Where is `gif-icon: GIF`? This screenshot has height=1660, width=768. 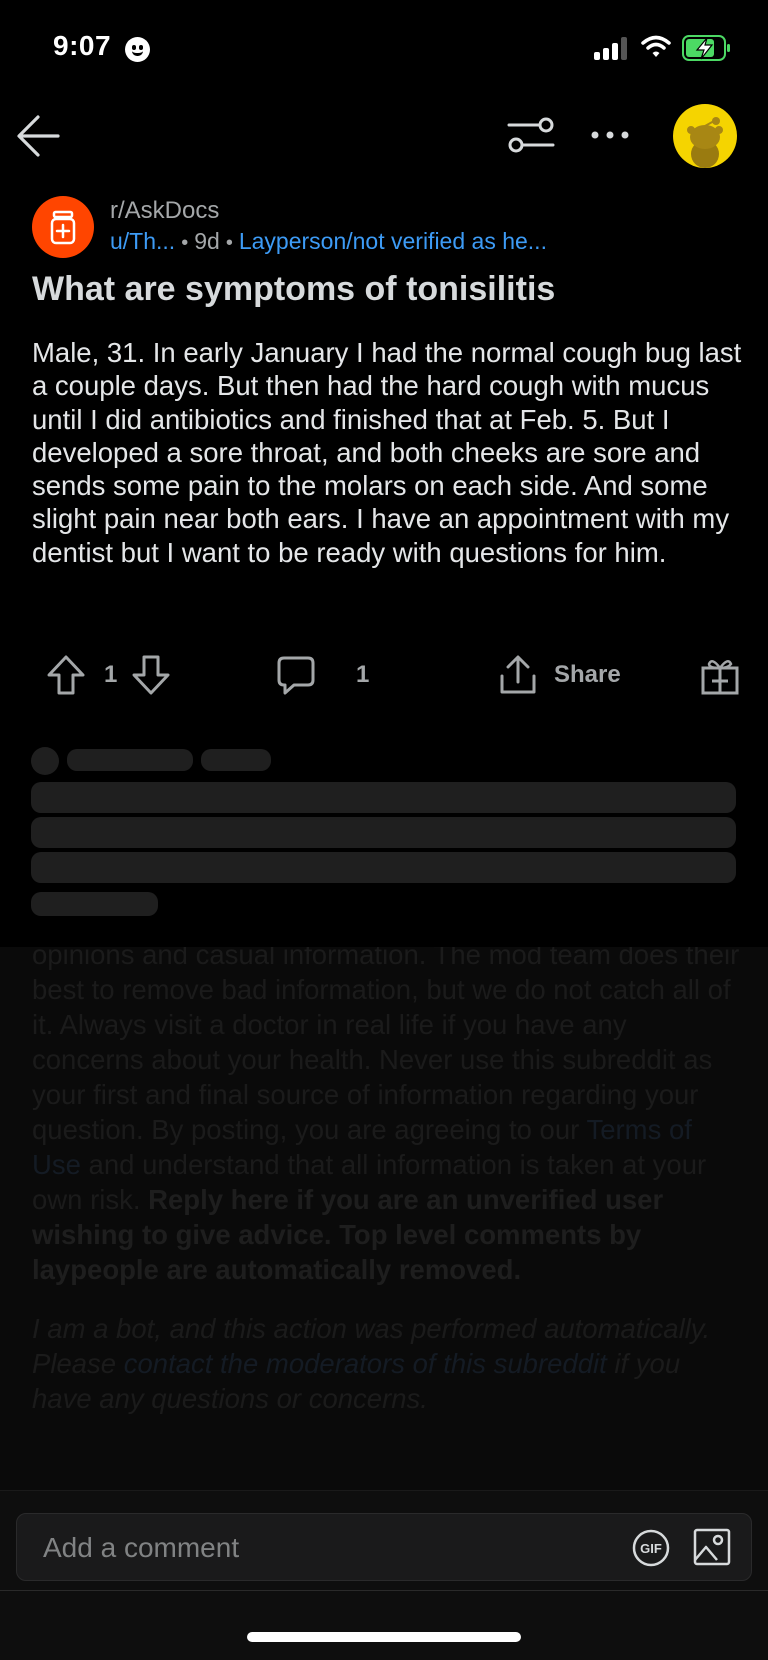
gif-icon: GIF is located at coordinates (651, 1548).